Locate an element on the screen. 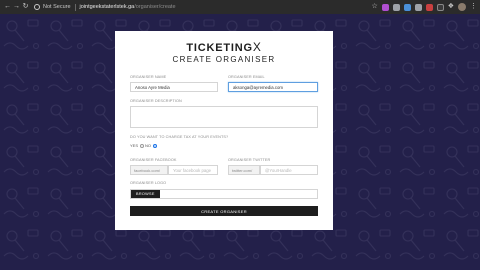 Image resolution: width=480 pixels, height=270 pixels. facebook-prefix: facebook.com/ is located at coordinates (149, 170).